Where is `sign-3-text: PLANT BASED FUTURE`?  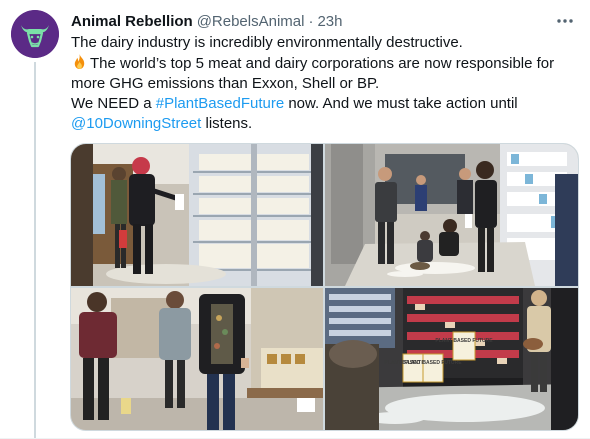 sign-3-text: PLANT BASED FUTURE is located at coordinates (464, 341).